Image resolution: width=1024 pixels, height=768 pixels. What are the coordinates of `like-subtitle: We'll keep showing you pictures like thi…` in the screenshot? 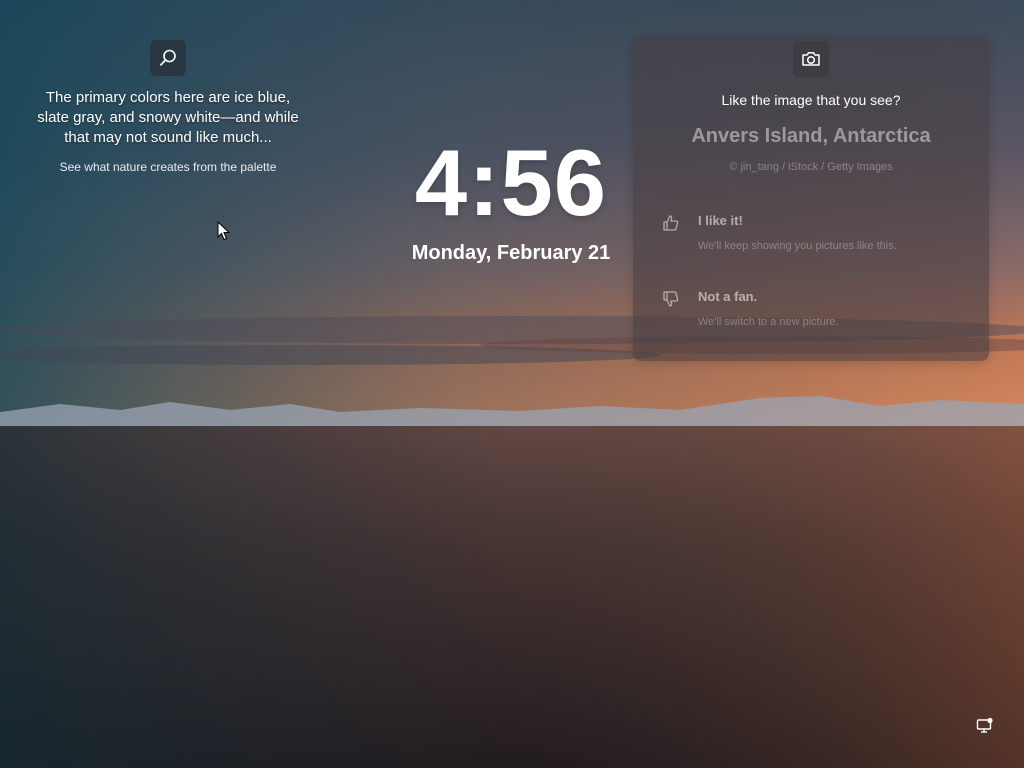 It's located at (797, 246).